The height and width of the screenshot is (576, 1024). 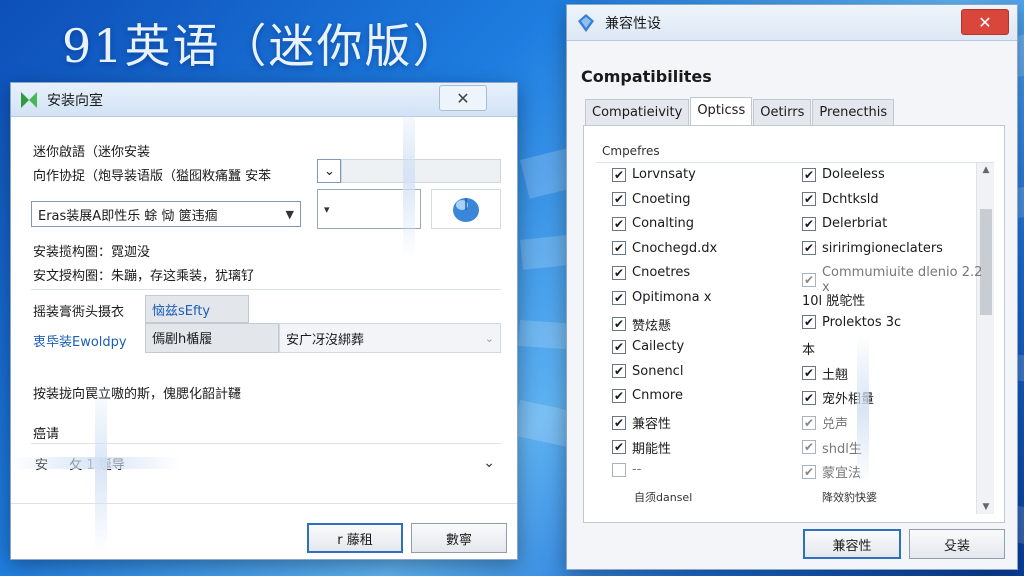 What do you see at coordinates (825, 373) in the screenshot?
I see `checkbox-item: ✔ 土翹` at bounding box center [825, 373].